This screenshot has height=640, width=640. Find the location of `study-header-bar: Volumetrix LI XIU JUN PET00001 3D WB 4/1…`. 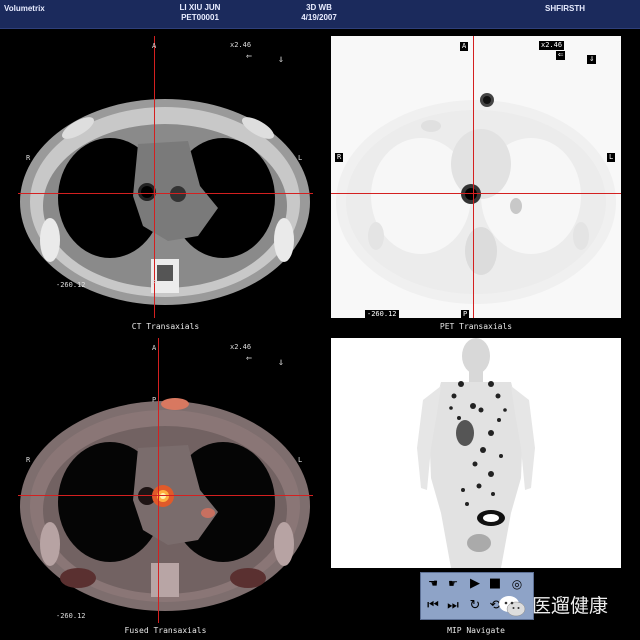

study-header-bar: Volumetrix LI XIU JUN PET00001 3D WB 4/1… is located at coordinates (320, 14).